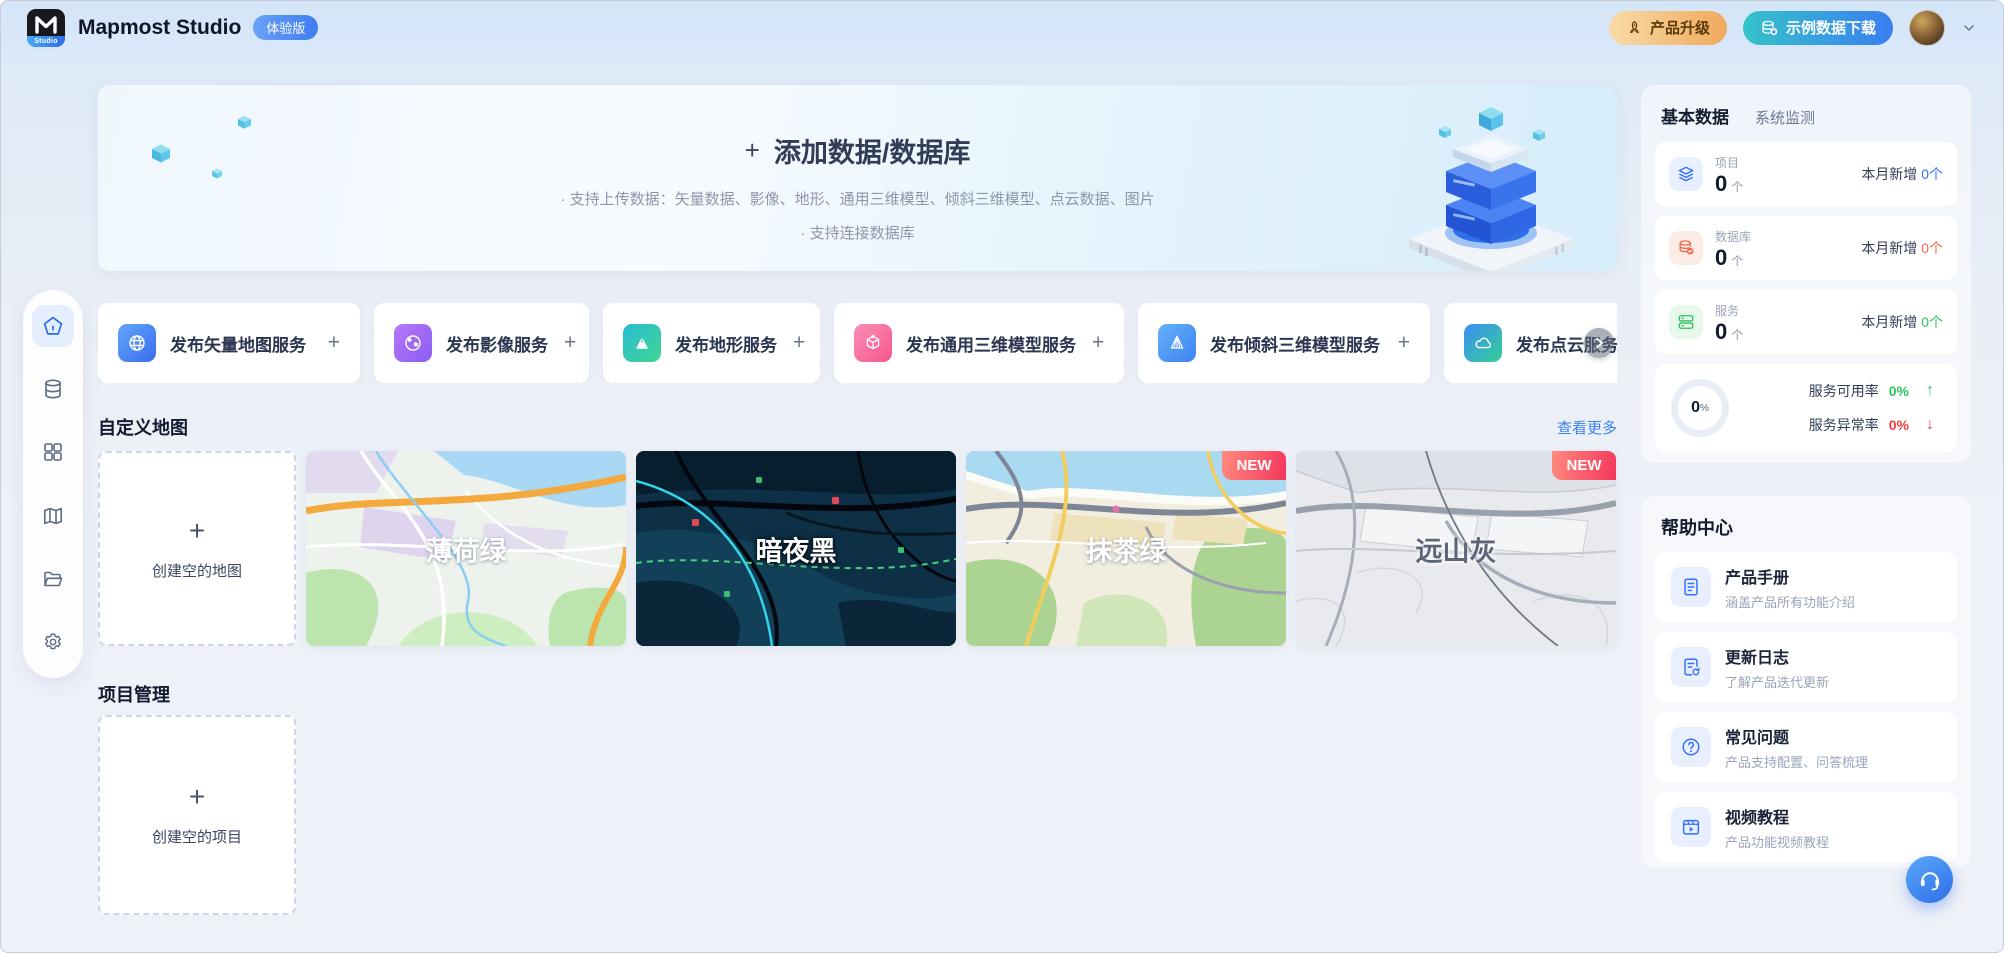 This screenshot has width=2004, height=953. I want to click on sidebar-item-settings, so click(53, 642).